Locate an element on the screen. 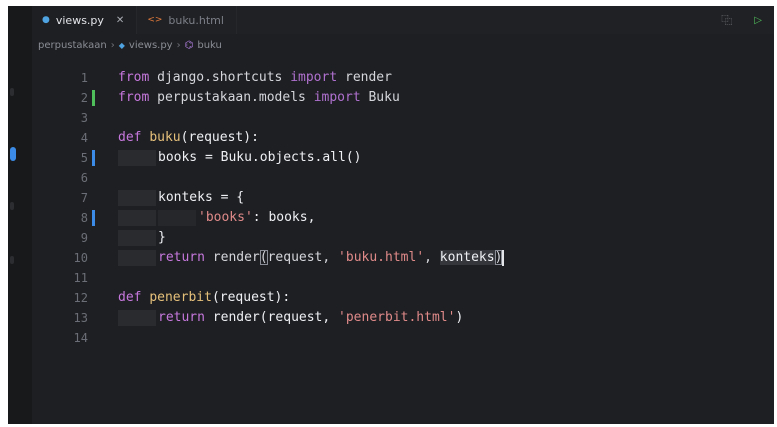  code-line: 5 books = Buku.objects.all() is located at coordinates (403, 158).